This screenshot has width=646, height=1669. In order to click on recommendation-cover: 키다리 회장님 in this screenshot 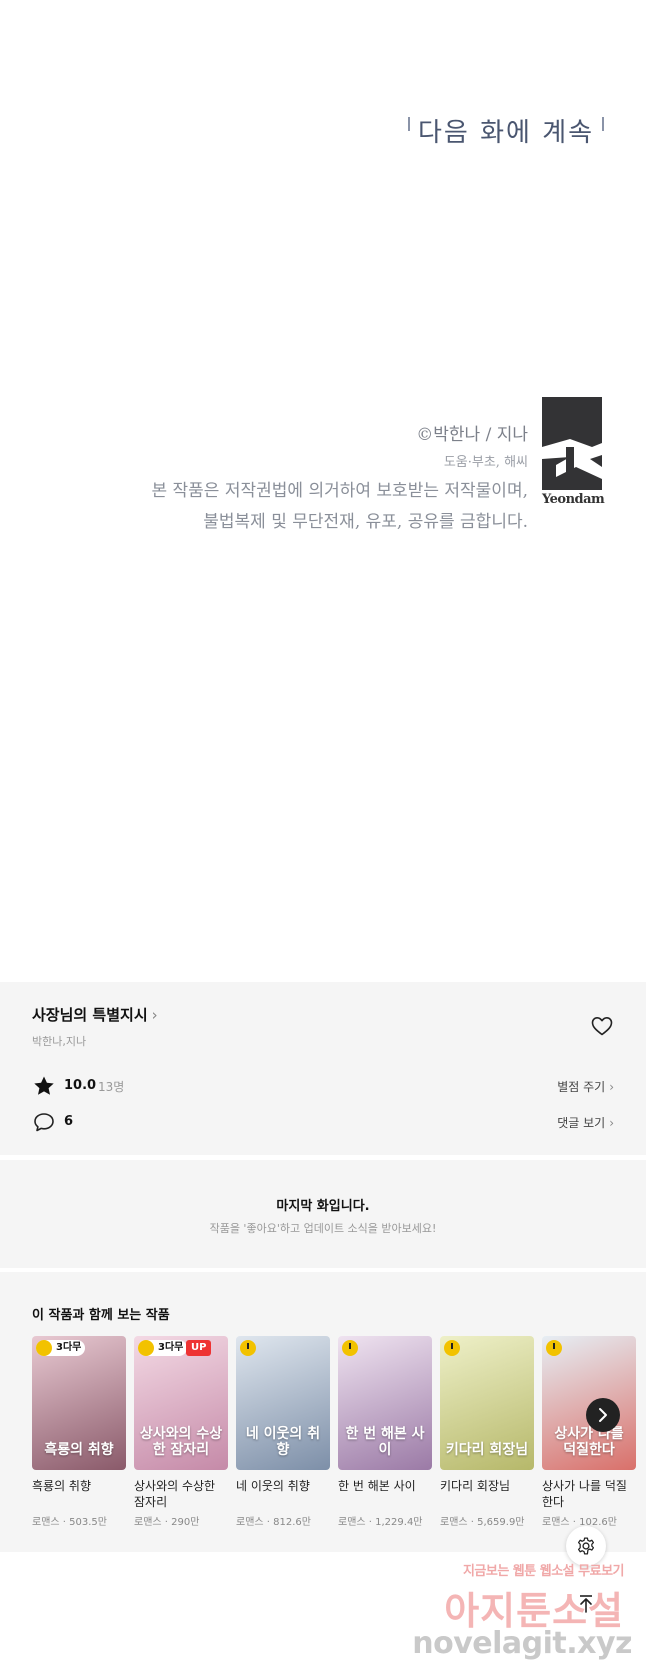, I will do `click(487, 1403)`.